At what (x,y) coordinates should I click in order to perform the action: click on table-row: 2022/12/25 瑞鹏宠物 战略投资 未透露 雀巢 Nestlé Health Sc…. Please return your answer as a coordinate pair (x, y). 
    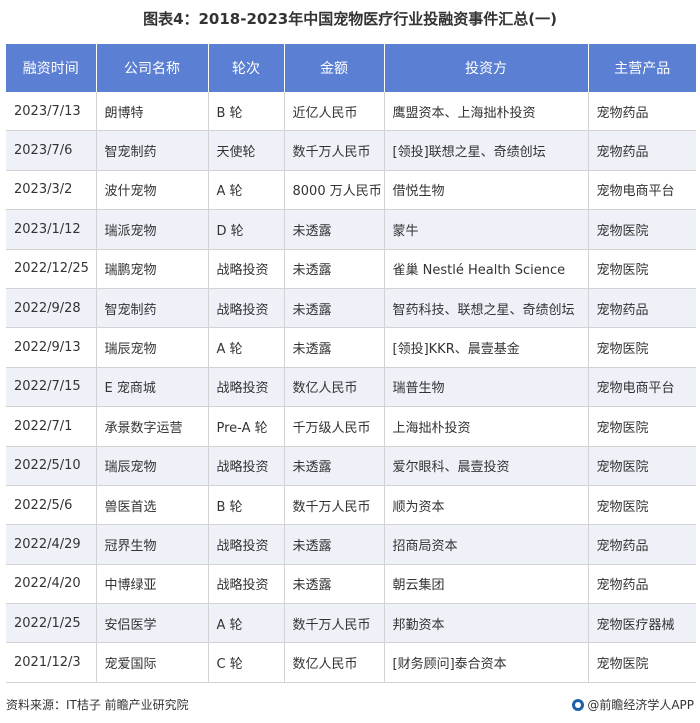
    Looking at the image, I should click on (351, 269).